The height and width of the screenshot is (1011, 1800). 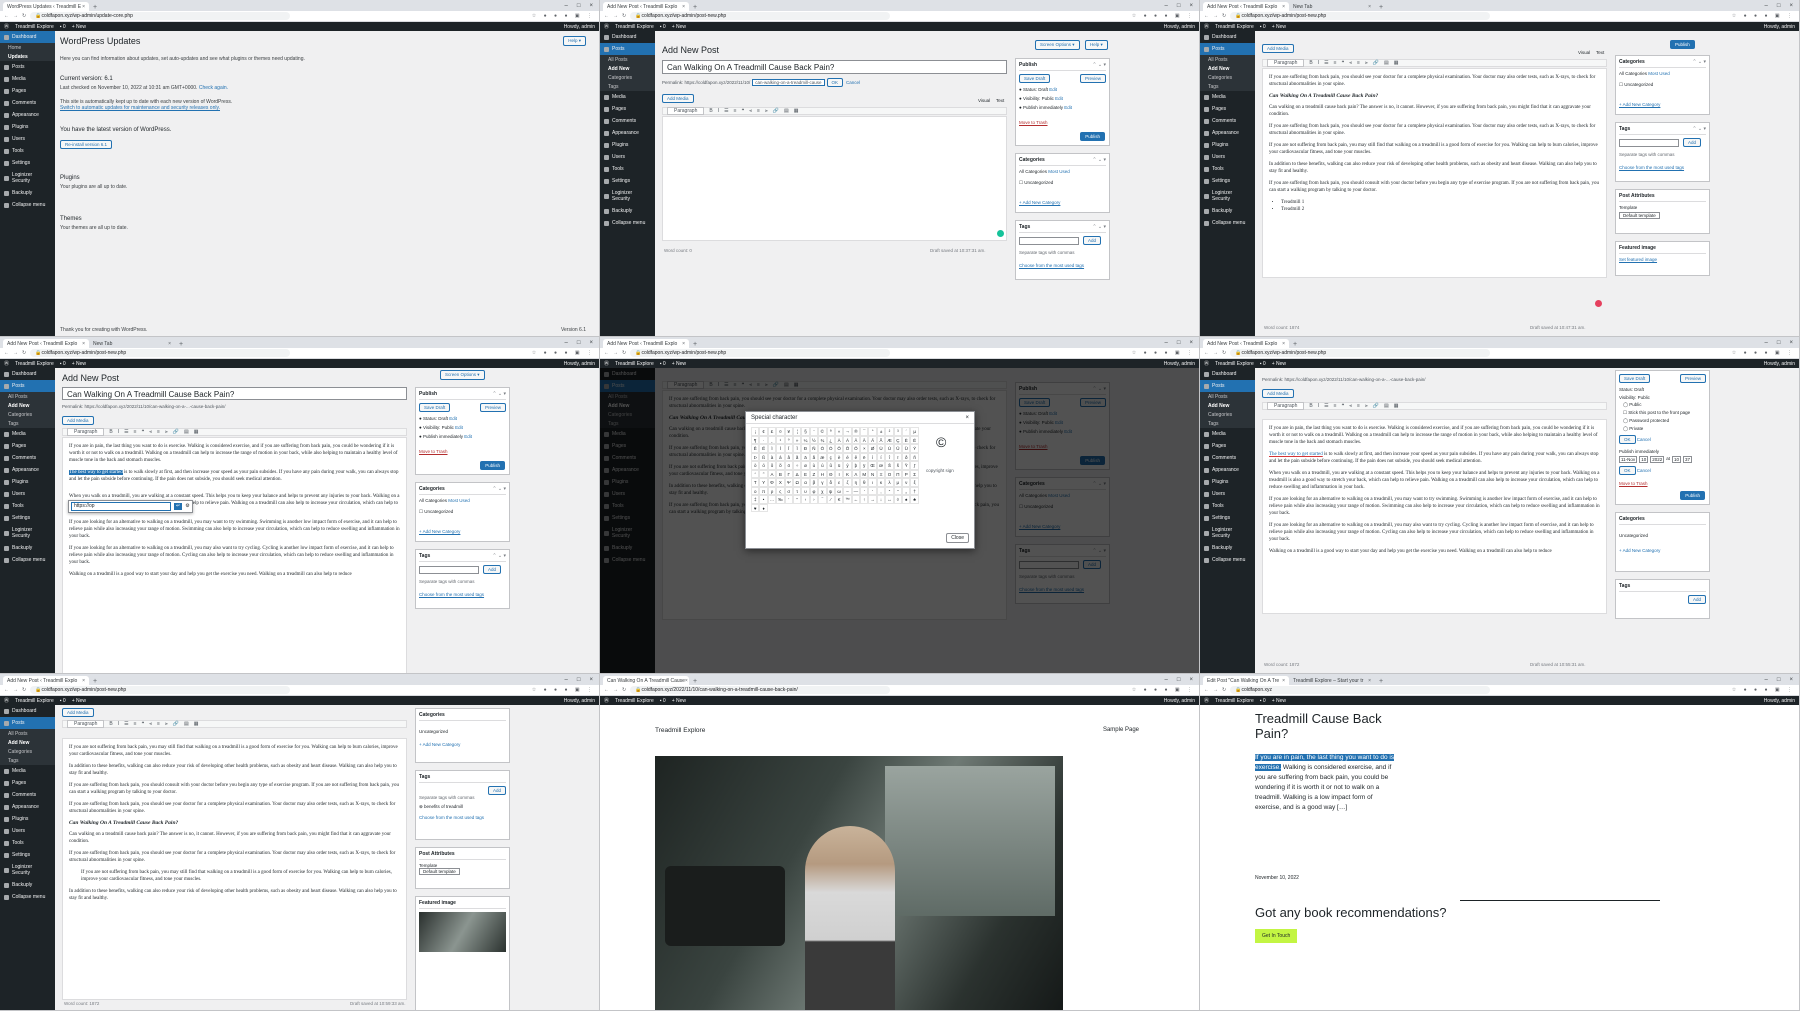 What do you see at coordinates (898, 499) in the screenshot?
I see `character-cell: ◊` at bounding box center [898, 499].